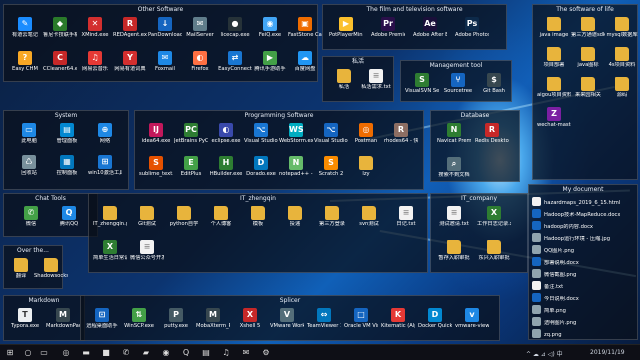 The height and width of the screenshot is (360, 640). I want to click on desktop-shortcut: SVisualSVN Server.msc, so click(422, 83).